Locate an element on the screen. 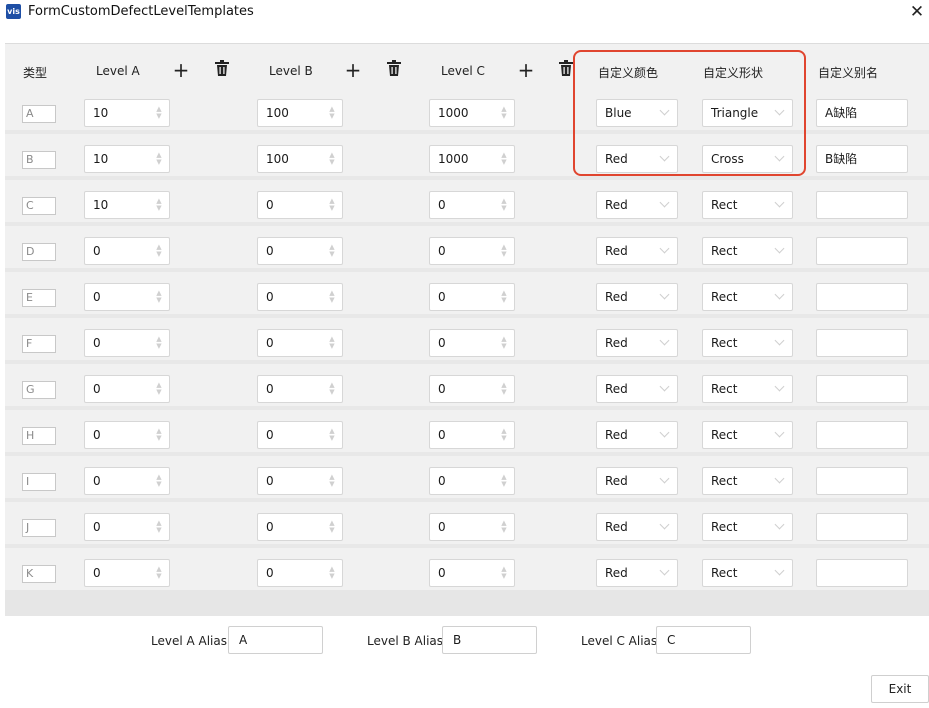  table-row: C 10 ▲ ▼ 0 ▲ ▼ 0 ▲ ▼ Red Rect is located at coordinates (467, 204).